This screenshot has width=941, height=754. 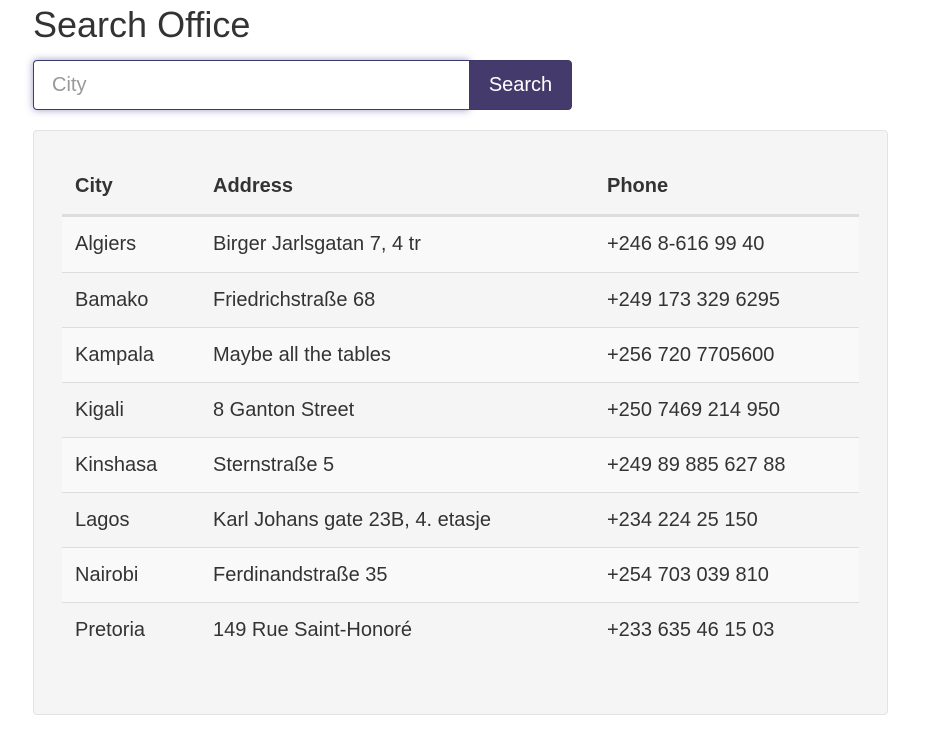 What do you see at coordinates (726, 629) in the screenshot?
I see `phone-cell: +233 635 46 15 03` at bounding box center [726, 629].